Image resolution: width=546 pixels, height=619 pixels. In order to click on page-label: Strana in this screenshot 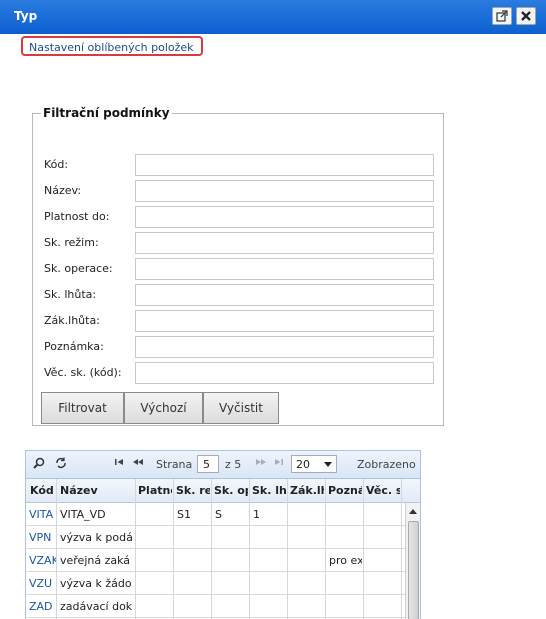, I will do `click(174, 464)`.